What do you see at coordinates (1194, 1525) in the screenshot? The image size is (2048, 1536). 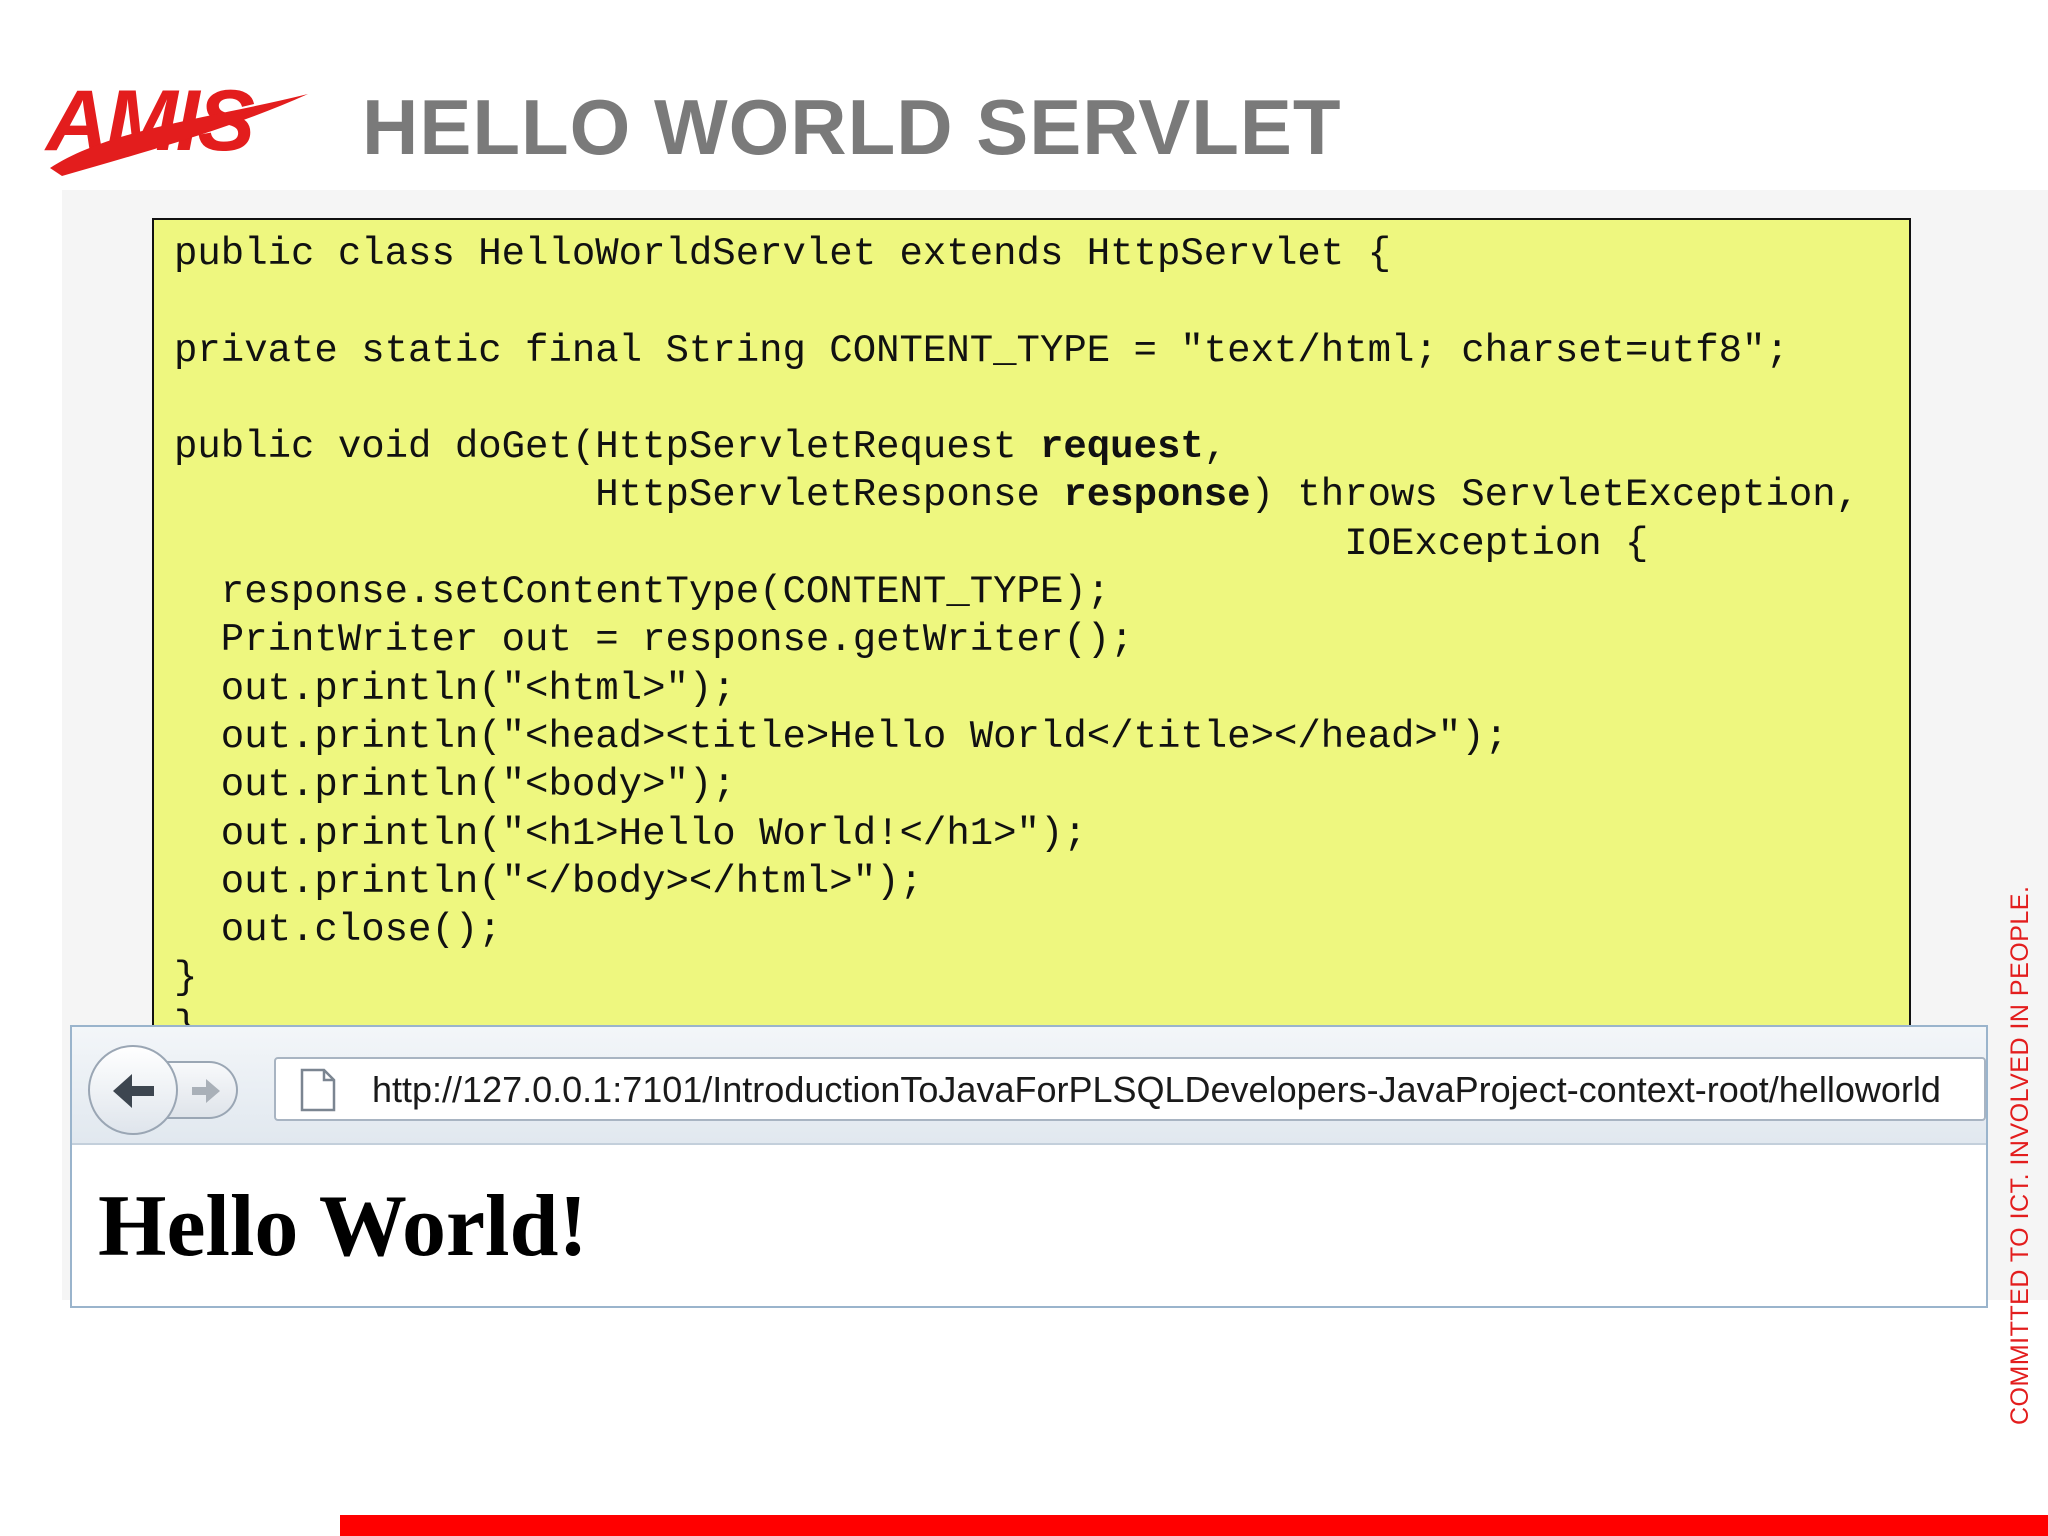 I see `footer-bar` at bounding box center [1194, 1525].